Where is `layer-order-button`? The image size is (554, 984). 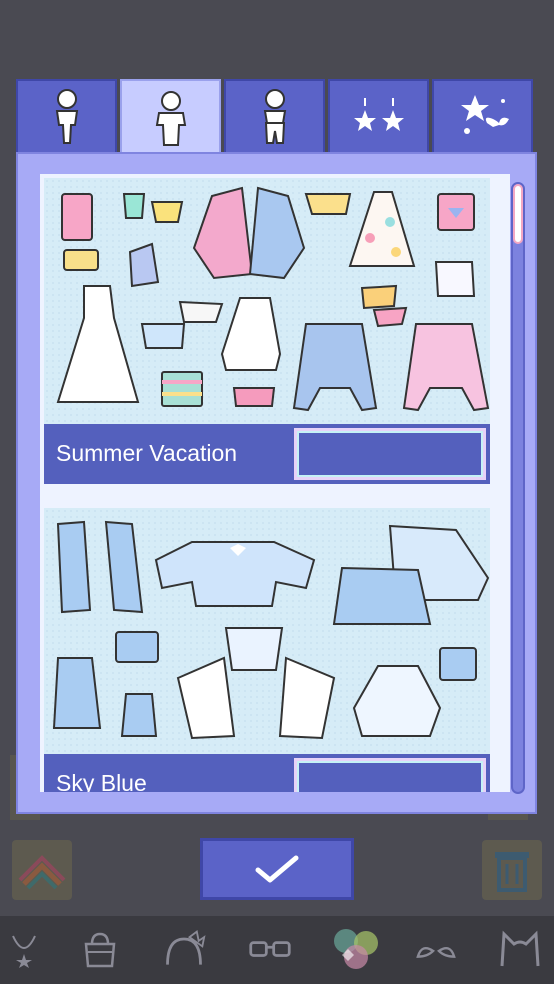 layer-order-button is located at coordinates (42, 870).